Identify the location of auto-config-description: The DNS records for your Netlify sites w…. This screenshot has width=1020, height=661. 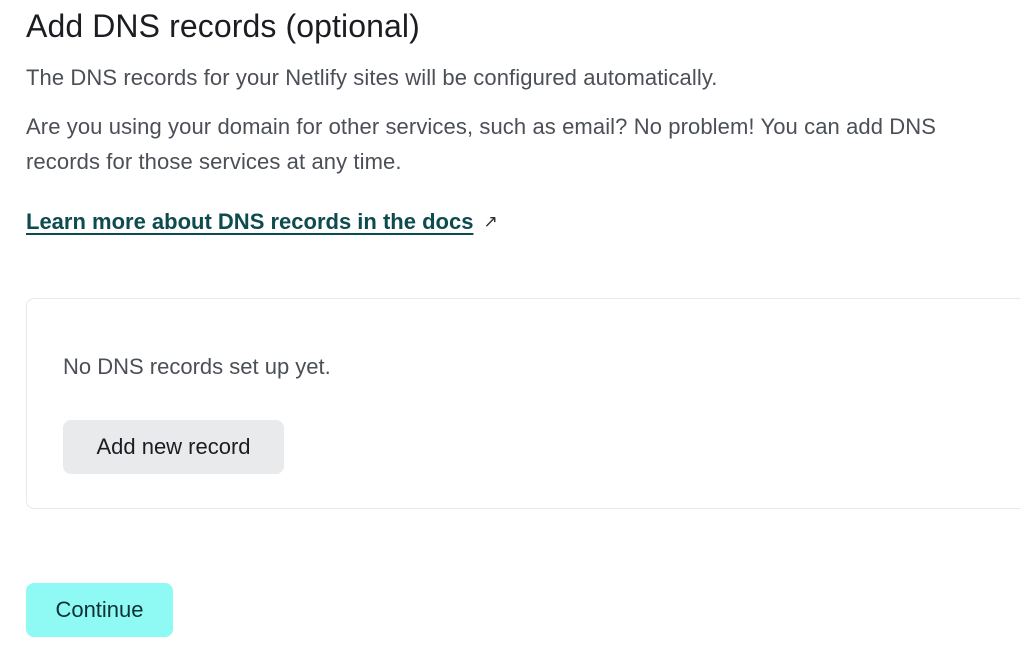
(372, 77).